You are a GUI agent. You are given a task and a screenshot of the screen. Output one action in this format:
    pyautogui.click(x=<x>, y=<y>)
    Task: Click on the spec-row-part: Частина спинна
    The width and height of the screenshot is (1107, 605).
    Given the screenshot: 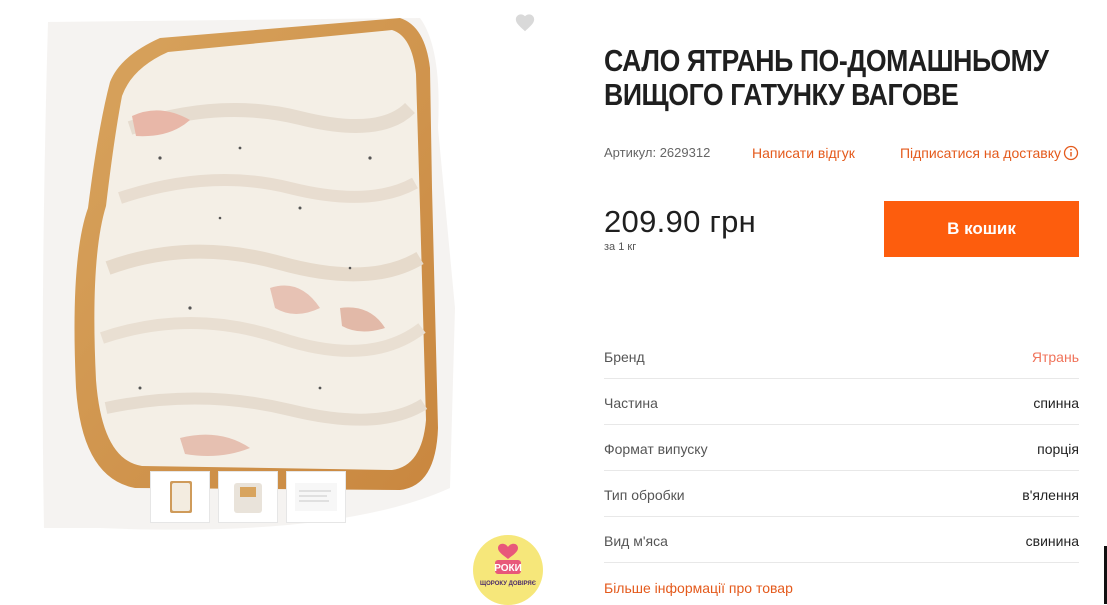 What is the action you would take?
    pyautogui.click(x=841, y=402)
    